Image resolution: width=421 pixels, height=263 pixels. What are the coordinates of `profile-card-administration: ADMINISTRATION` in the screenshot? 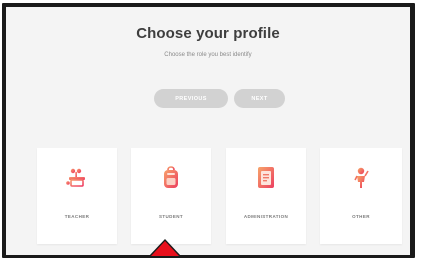 It's located at (266, 196).